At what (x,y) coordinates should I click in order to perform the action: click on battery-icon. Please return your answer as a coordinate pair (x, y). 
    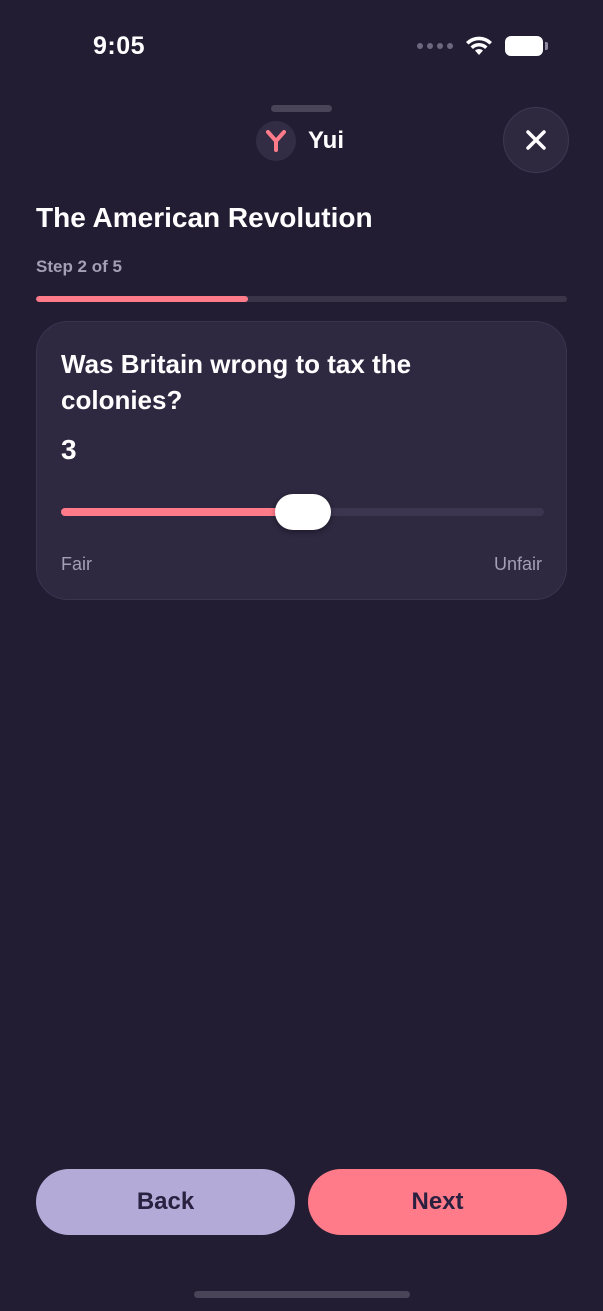
    Looking at the image, I should click on (526, 46).